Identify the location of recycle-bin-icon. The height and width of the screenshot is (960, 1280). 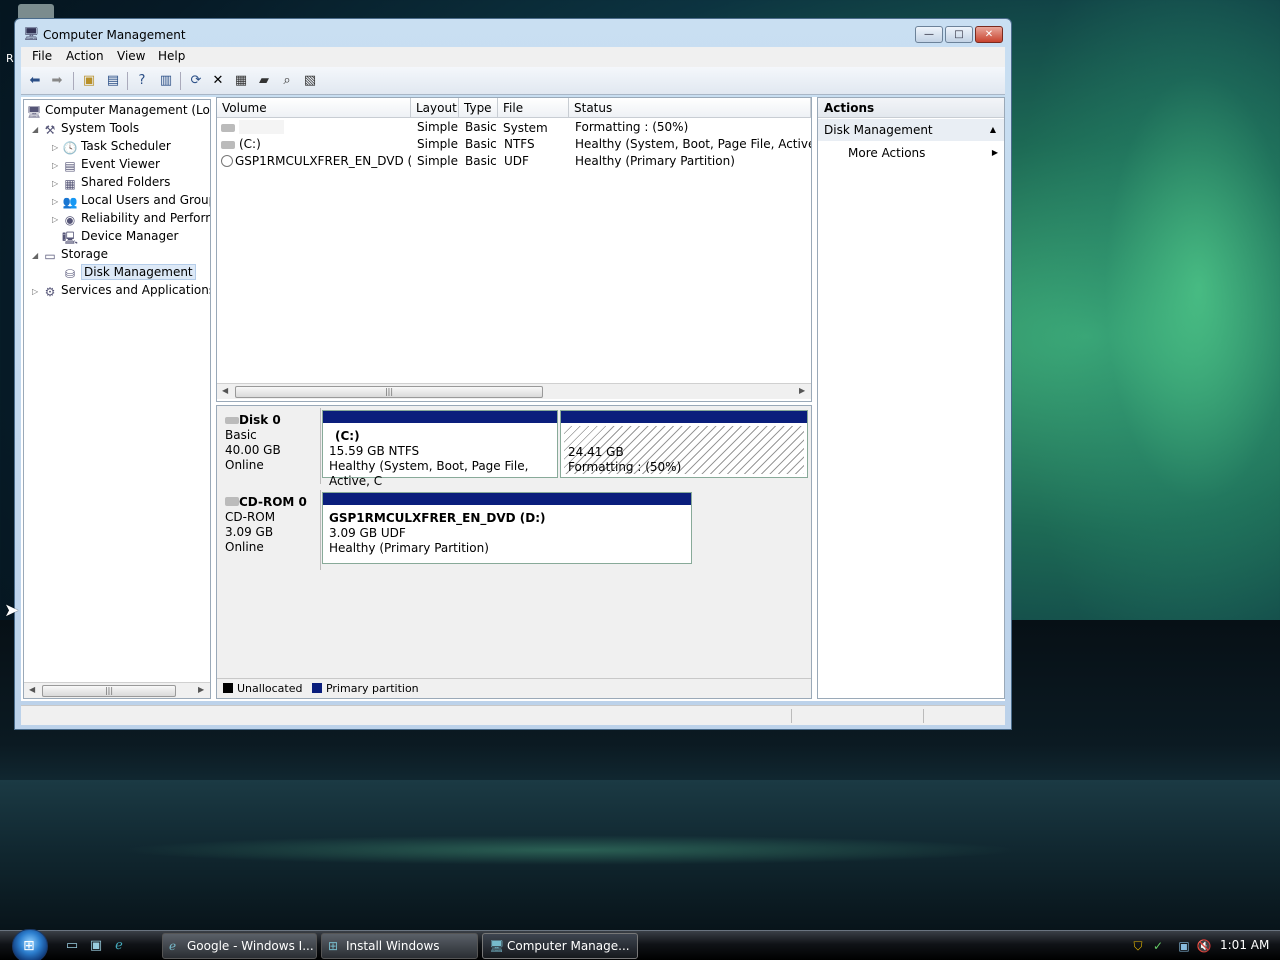
(36, 11).